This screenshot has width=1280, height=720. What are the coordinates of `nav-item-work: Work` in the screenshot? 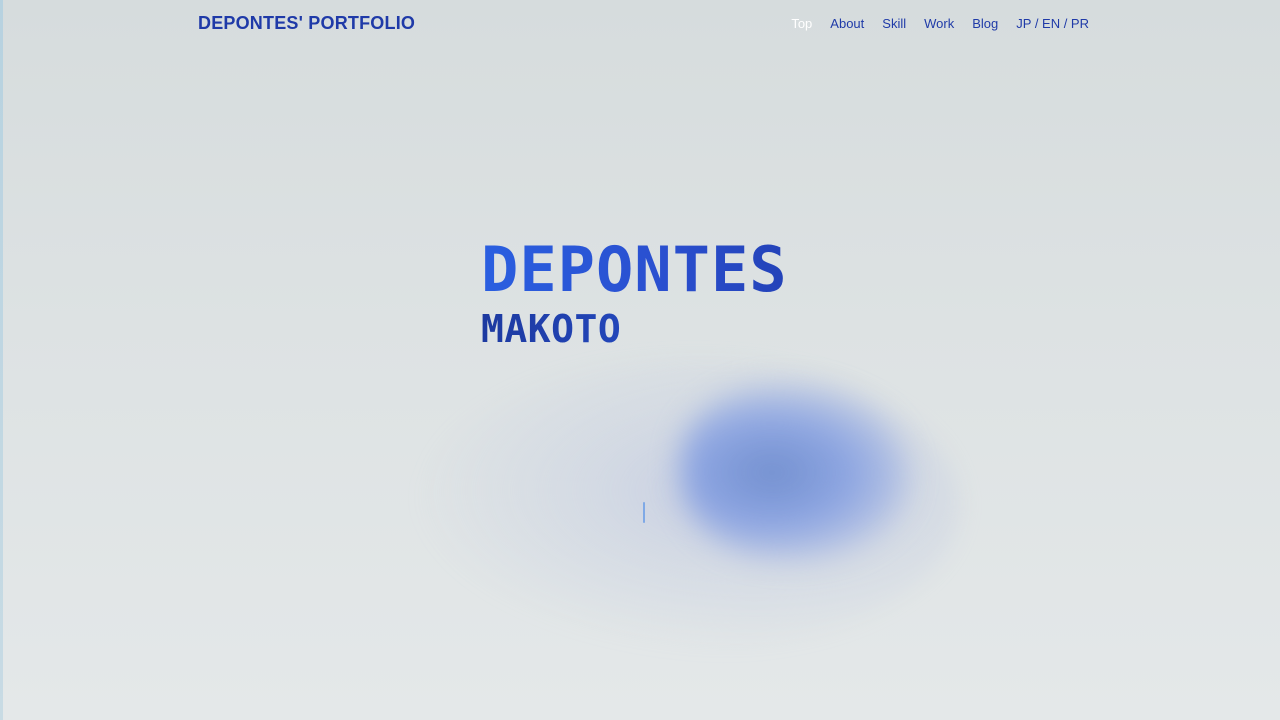 It's located at (939, 23).